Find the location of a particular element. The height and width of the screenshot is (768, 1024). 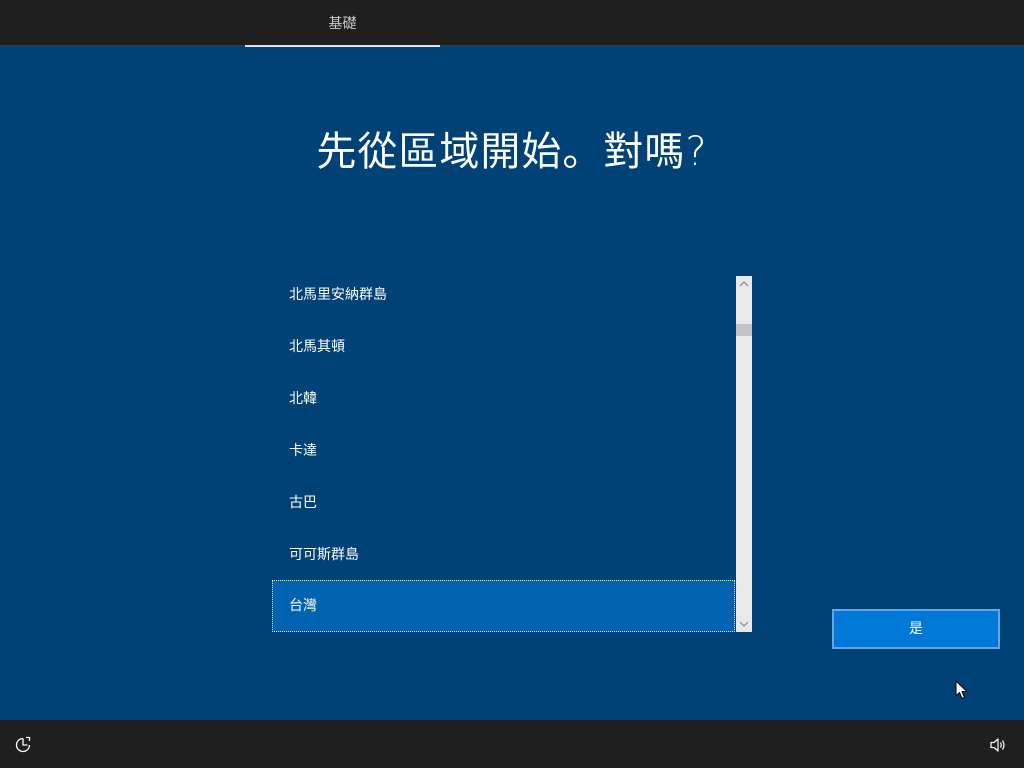

list-item-taiwan: 台灣 is located at coordinates (503, 606).